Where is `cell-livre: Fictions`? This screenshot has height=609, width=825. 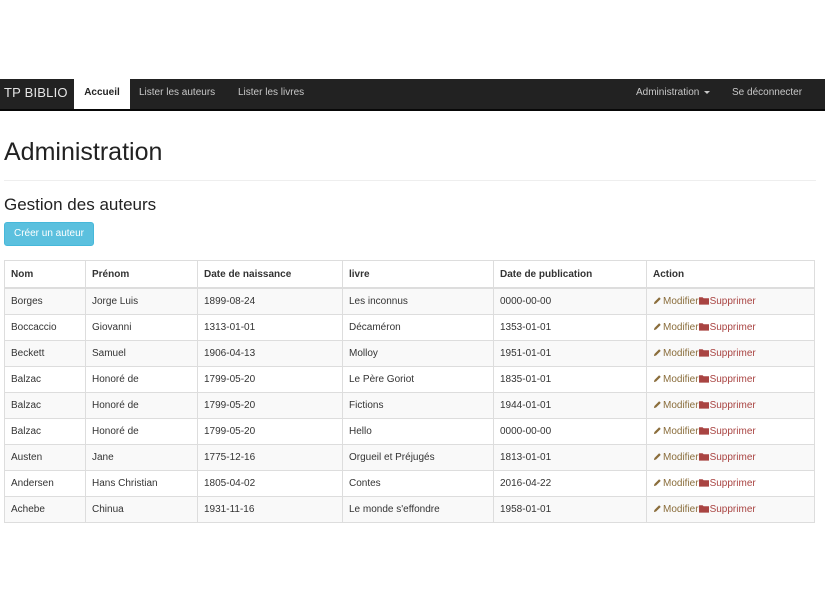 cell-livre: Fictions is located at coordinates (418, 405).